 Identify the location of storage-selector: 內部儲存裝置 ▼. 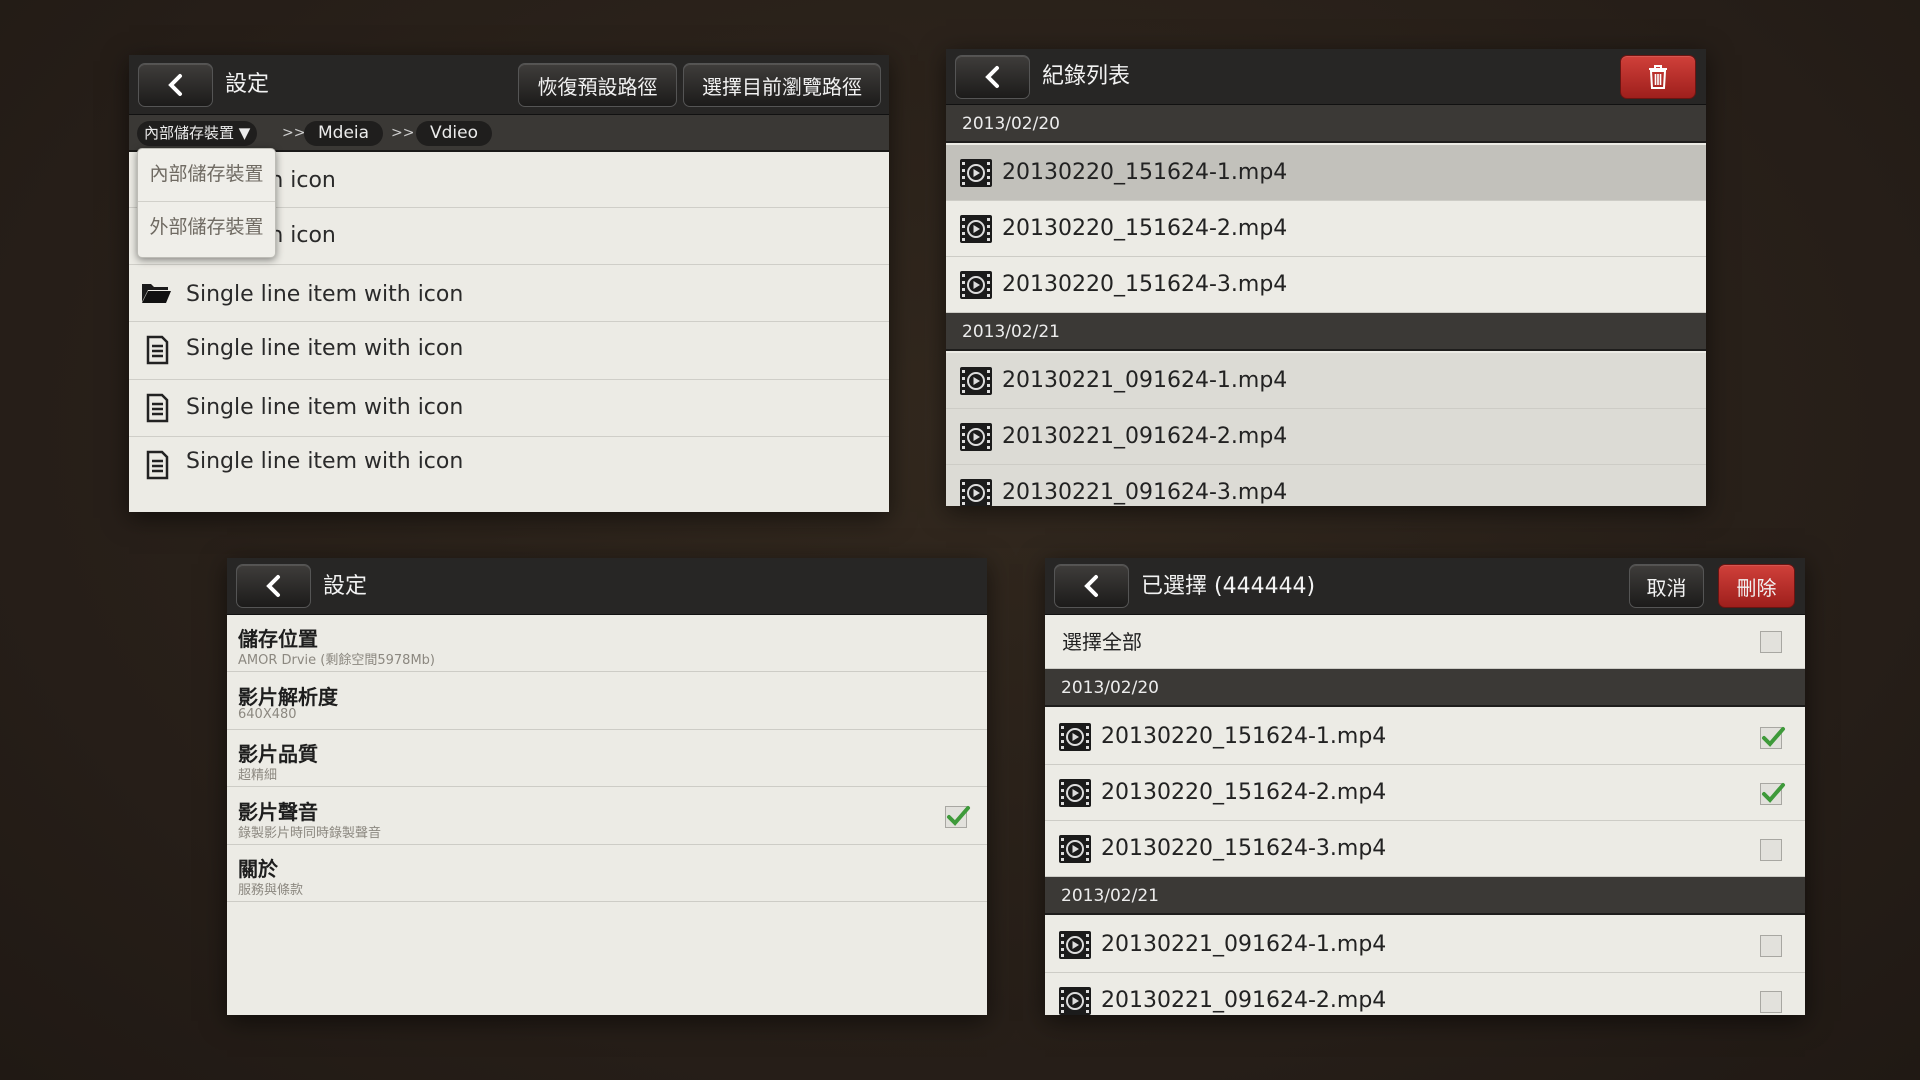
(197, 133).